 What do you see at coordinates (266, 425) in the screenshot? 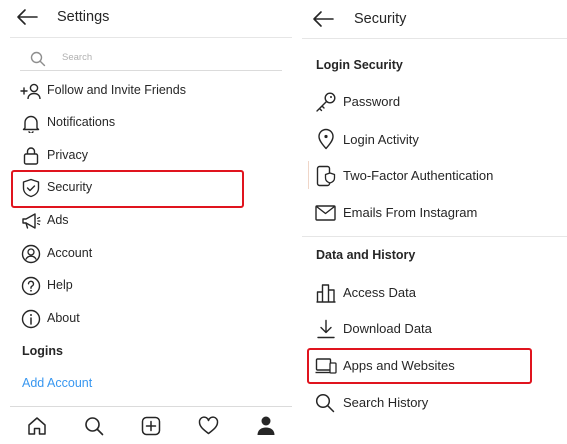
I see `profile-icon` at bounding box center [266, 425].